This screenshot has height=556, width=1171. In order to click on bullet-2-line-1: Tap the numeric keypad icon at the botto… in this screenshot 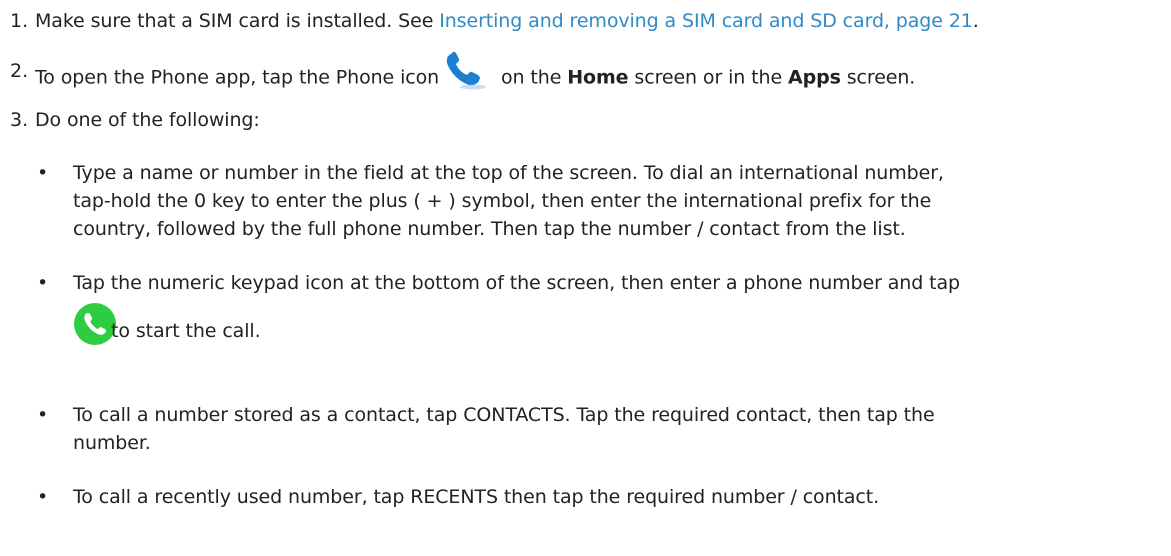, I will do `click(516, 283)`.